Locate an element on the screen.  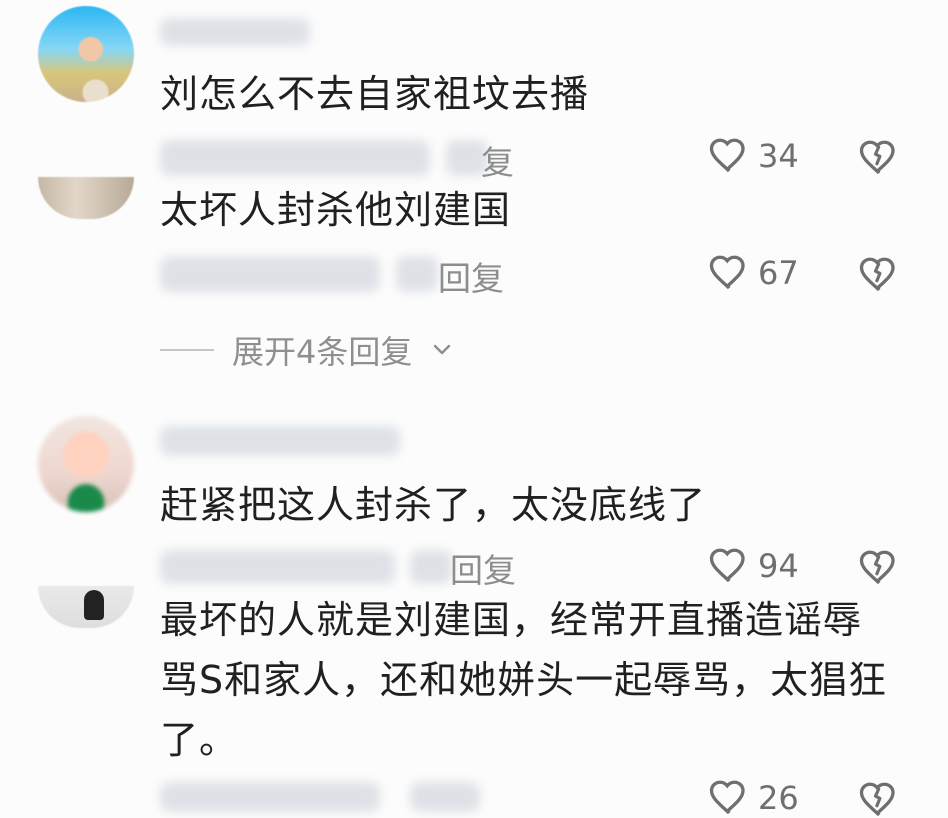
expand-replies-button: 展开4条回复 is located at coordinates (307, 350).